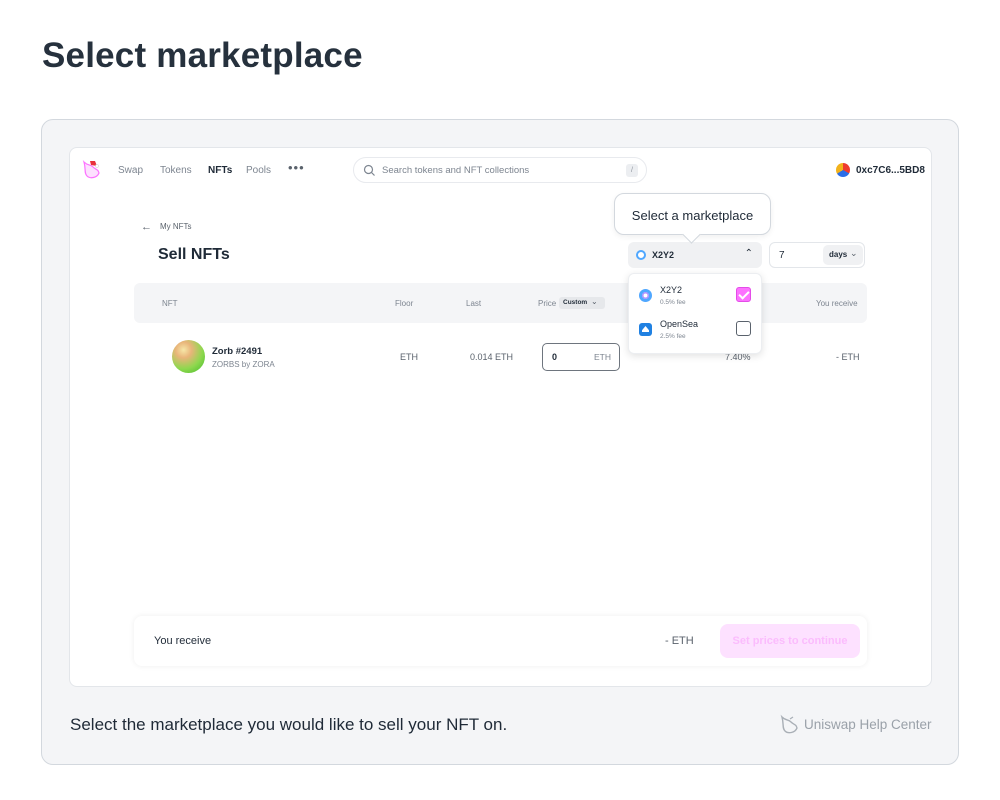 The height and width of the screenshot is (800, 1000). I want to click on nft-last: 0.014 ETH, so click(492, 357).